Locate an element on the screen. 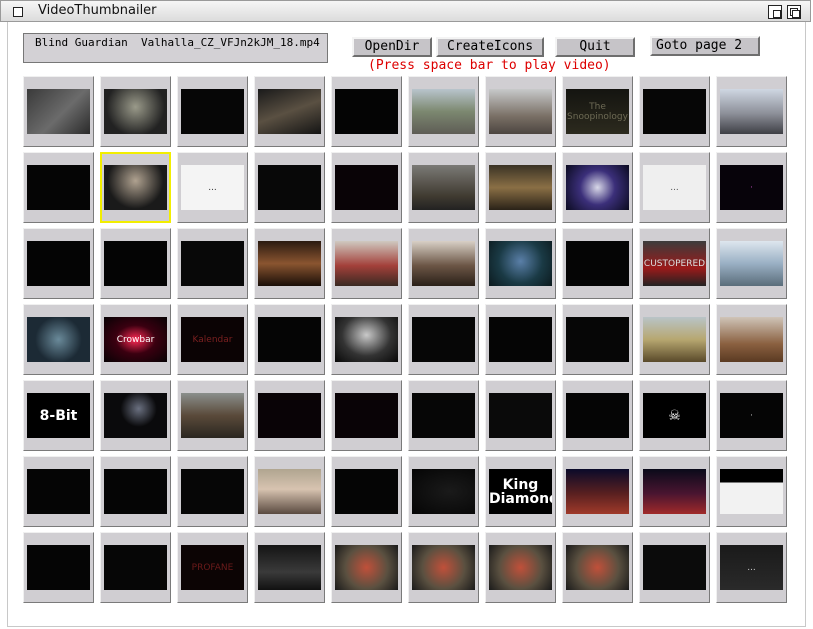  video-thumbnail: 8-Bit is located at coordinates (58, 415).